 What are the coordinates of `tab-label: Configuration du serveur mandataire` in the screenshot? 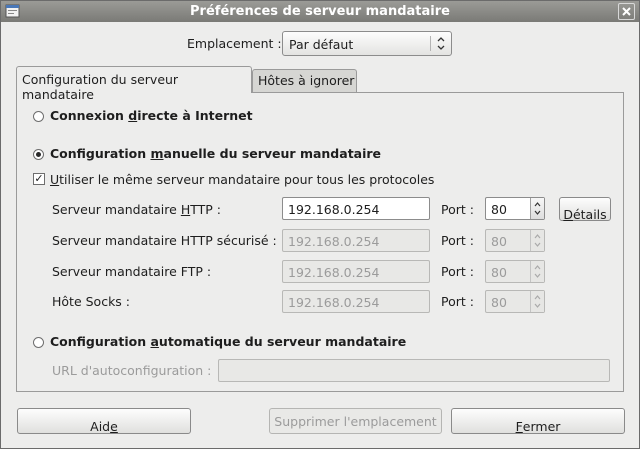 It's located at (100, 87).